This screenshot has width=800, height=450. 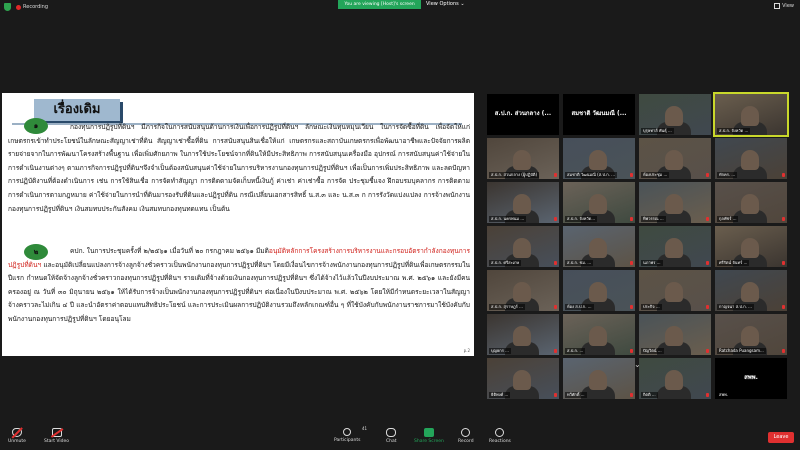 I want to click on document-title: เรื่องเดิม, so click(x=77, y=110).